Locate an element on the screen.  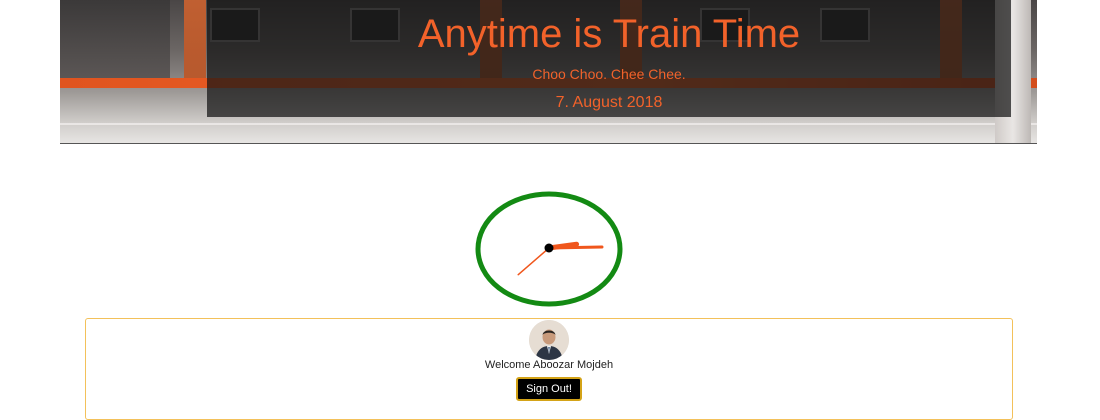
sign-out-container: Sign Out! is located at coordinates (549, 389).